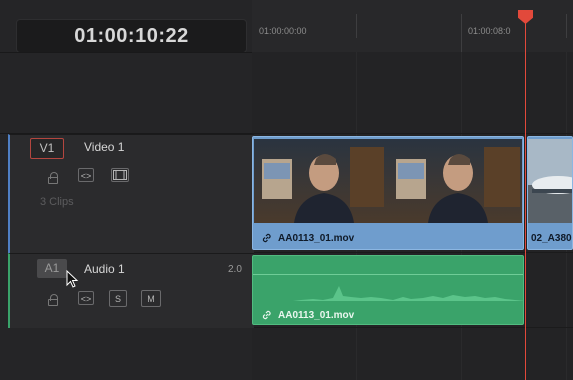 The width and height of the screenshot is (573, 380). What do you see at coordinates (235, 269) in the screenshot?
I see `audio-channel-format: 2.0` at bounding box center [235, 269].